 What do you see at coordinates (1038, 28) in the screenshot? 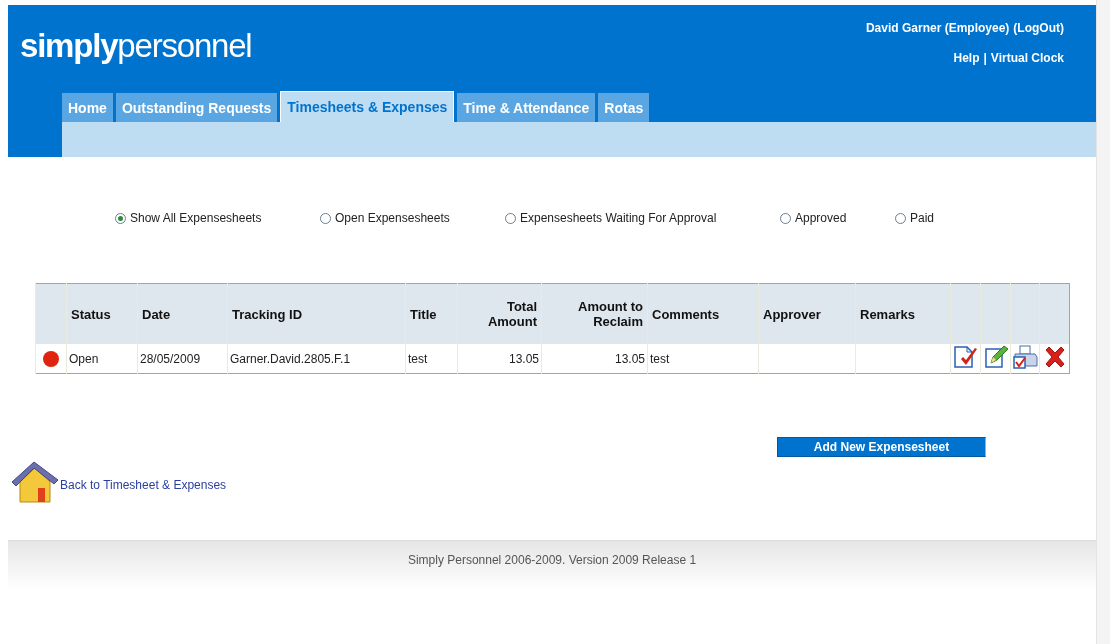
I see `logout-link: (LogOut)` at bounding box center [1038, 28].